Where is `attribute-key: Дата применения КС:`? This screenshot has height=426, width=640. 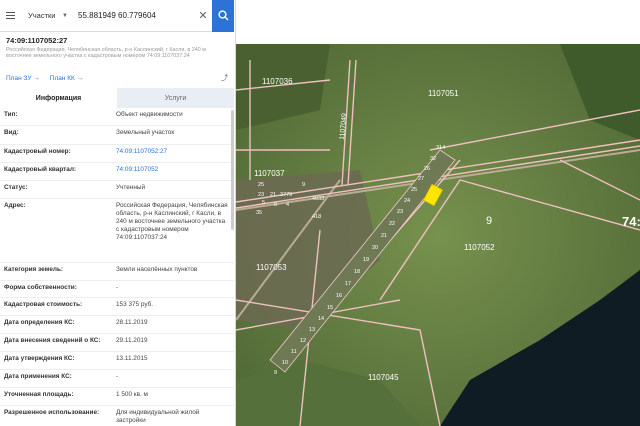 attribute-key: Дата применения КС: is located at coordinates (38, 376).